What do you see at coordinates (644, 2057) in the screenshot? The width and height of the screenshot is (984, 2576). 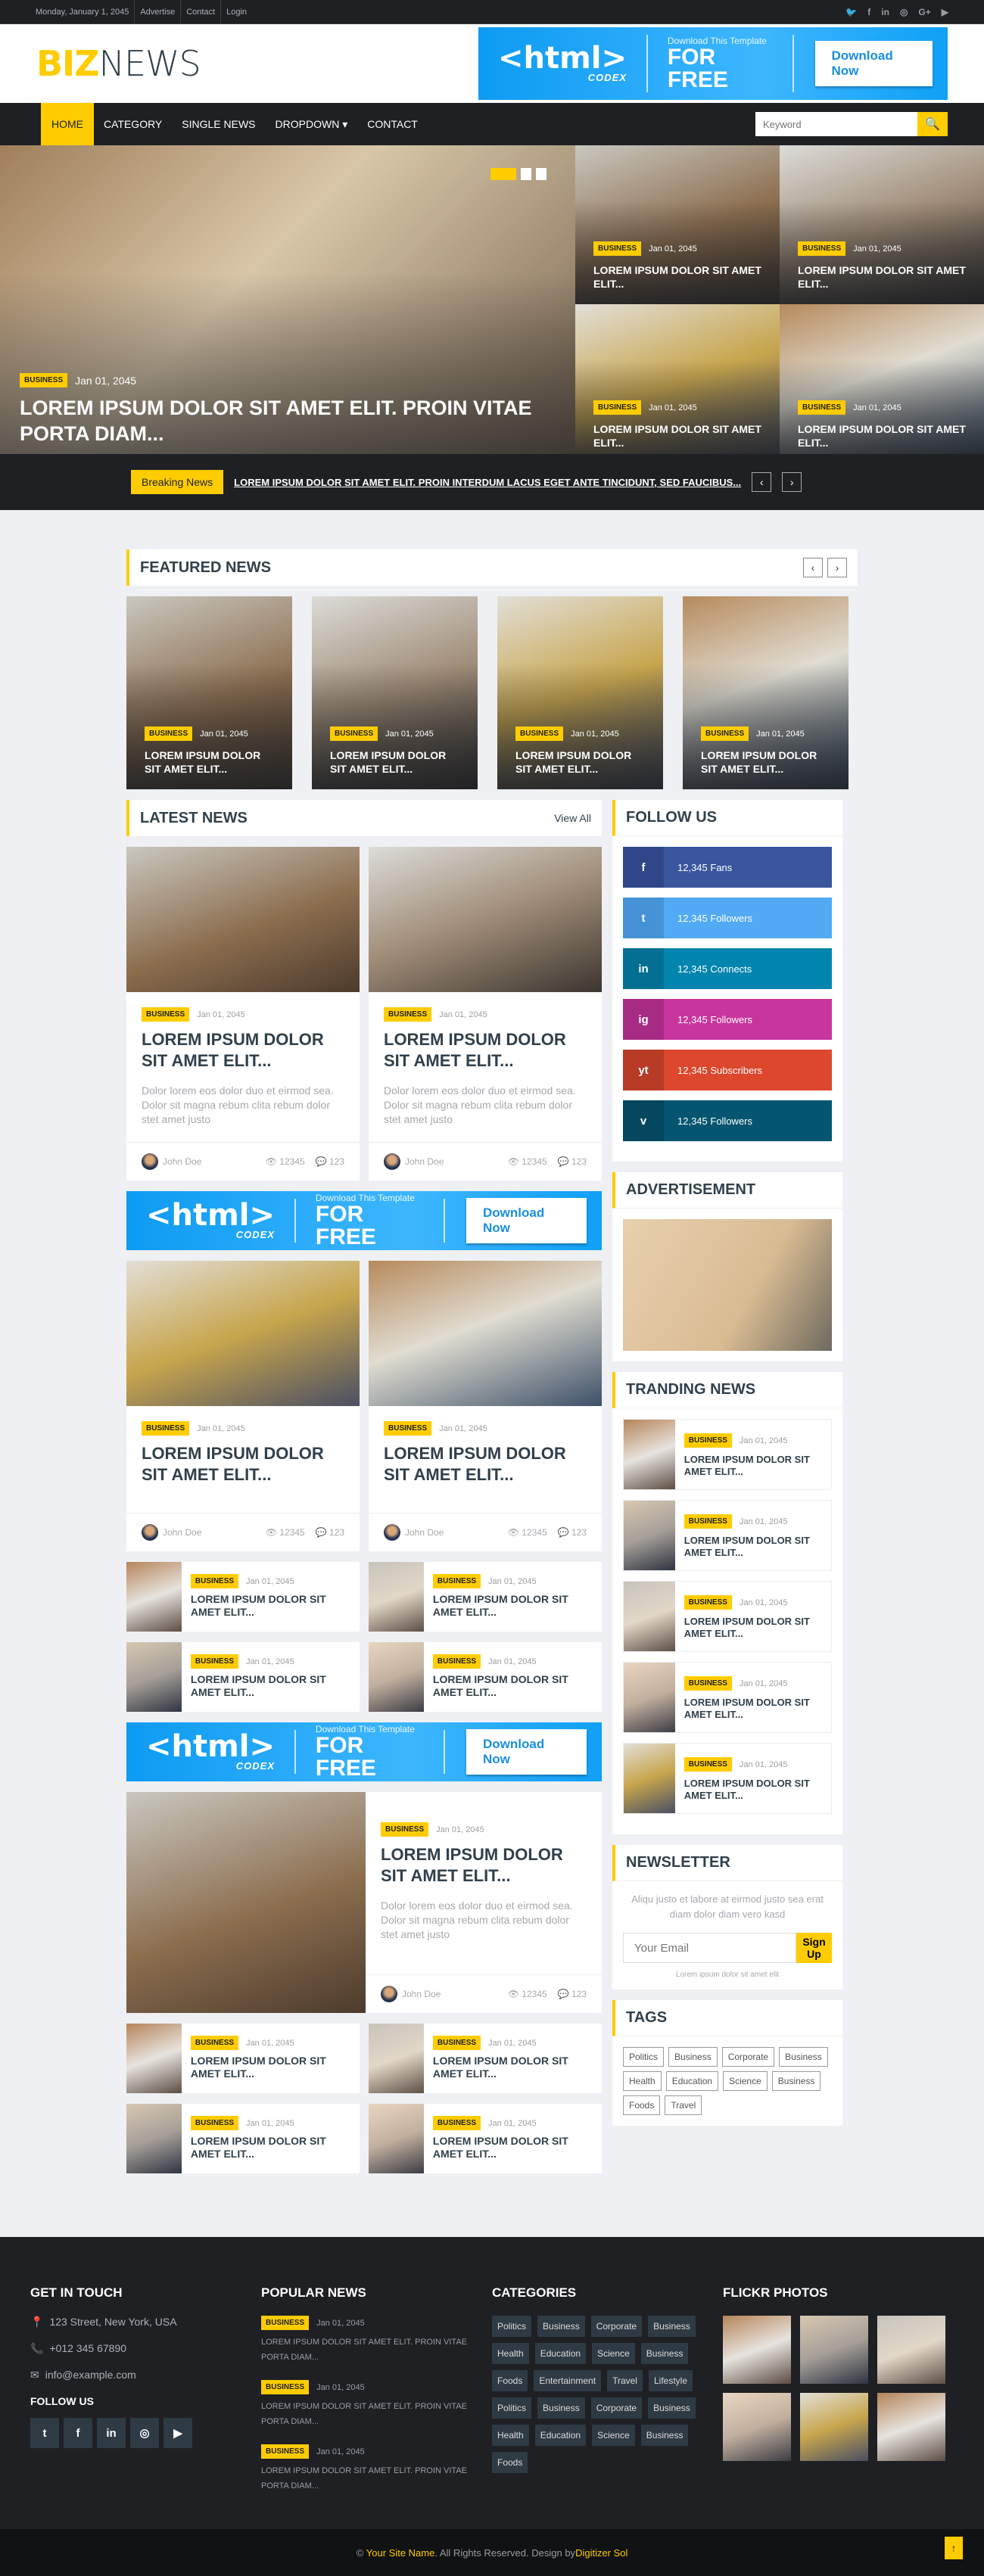 I see `tag-item: Politics` at bounding box center [644, 2057].